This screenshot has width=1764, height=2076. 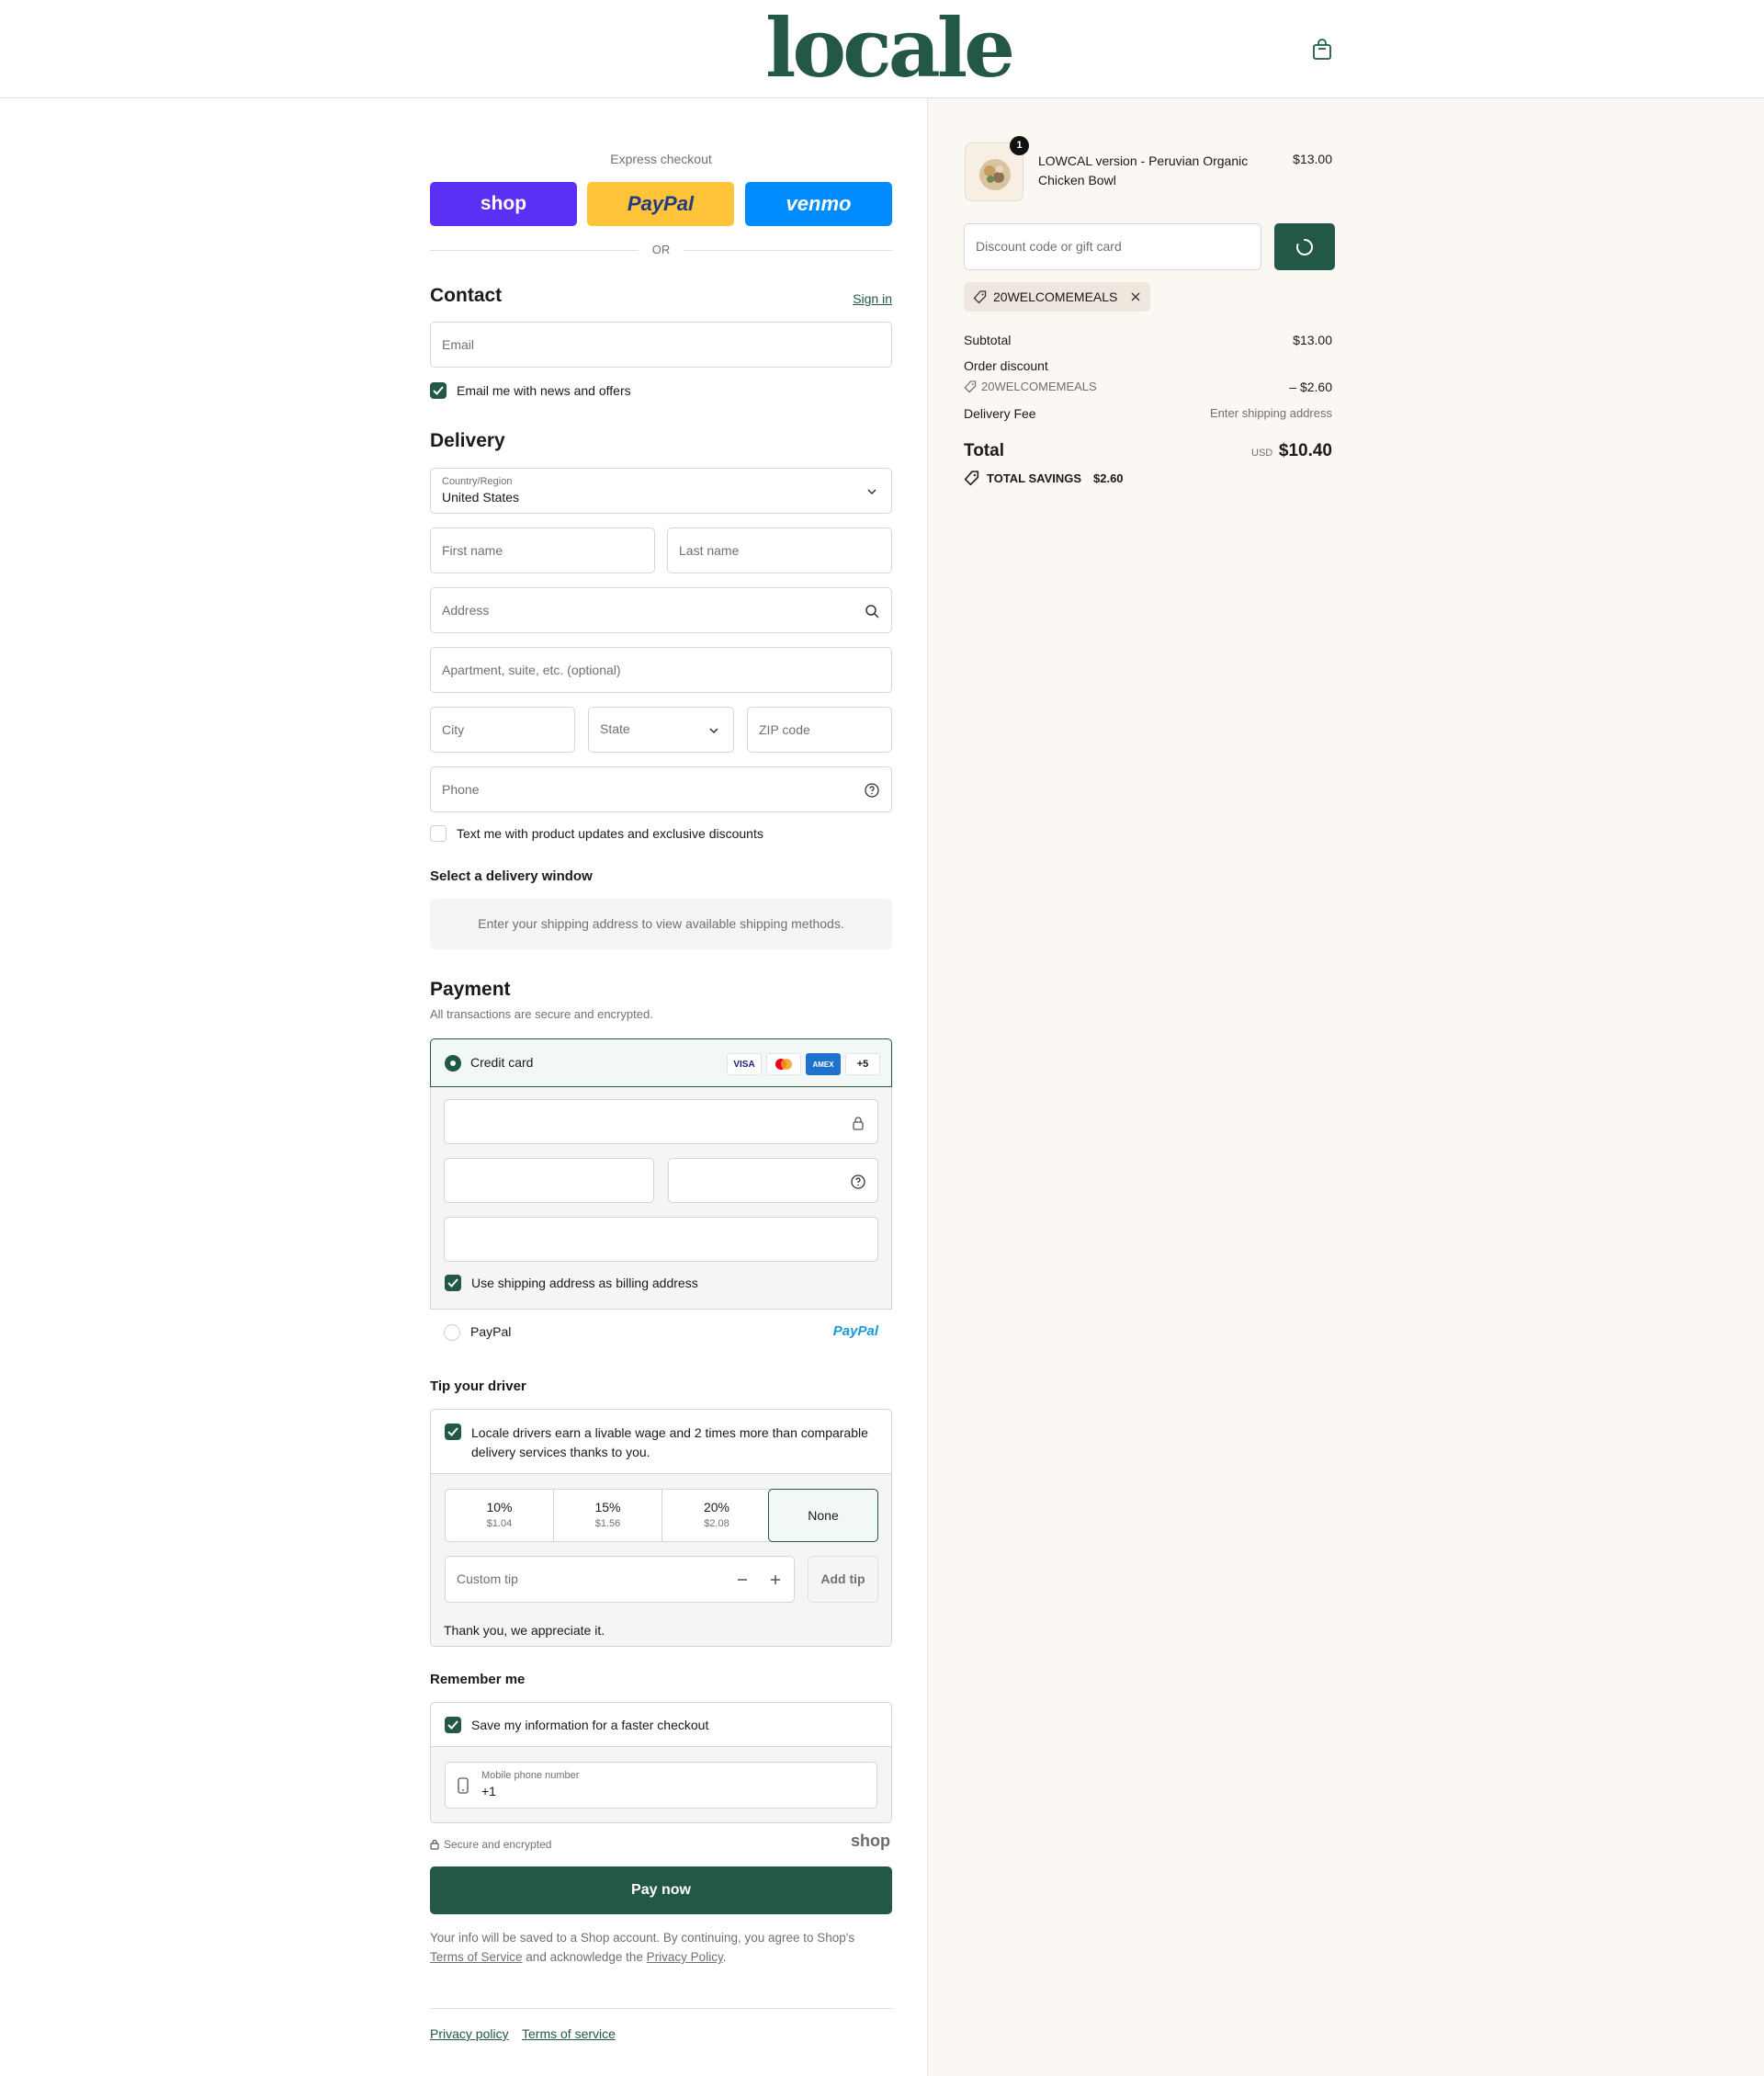 What do you see at coordinates (660, 204) in the screenshot?
I see `paypal-button: PayPal` at bounding box center [660, 204].